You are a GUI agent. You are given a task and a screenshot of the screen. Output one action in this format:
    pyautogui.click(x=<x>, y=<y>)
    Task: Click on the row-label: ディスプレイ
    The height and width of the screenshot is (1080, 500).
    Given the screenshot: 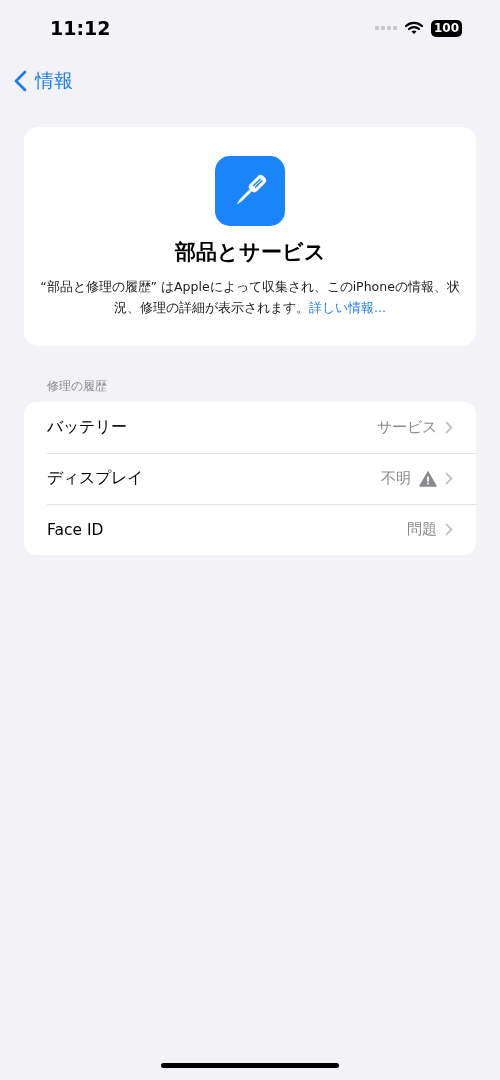 What is the action you would take?
    pyautogui.click(x=95, y=478)
    